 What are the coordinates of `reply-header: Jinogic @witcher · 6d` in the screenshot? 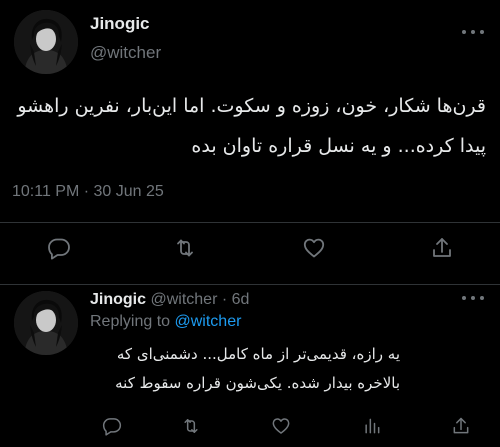 It's located at (169, 300).